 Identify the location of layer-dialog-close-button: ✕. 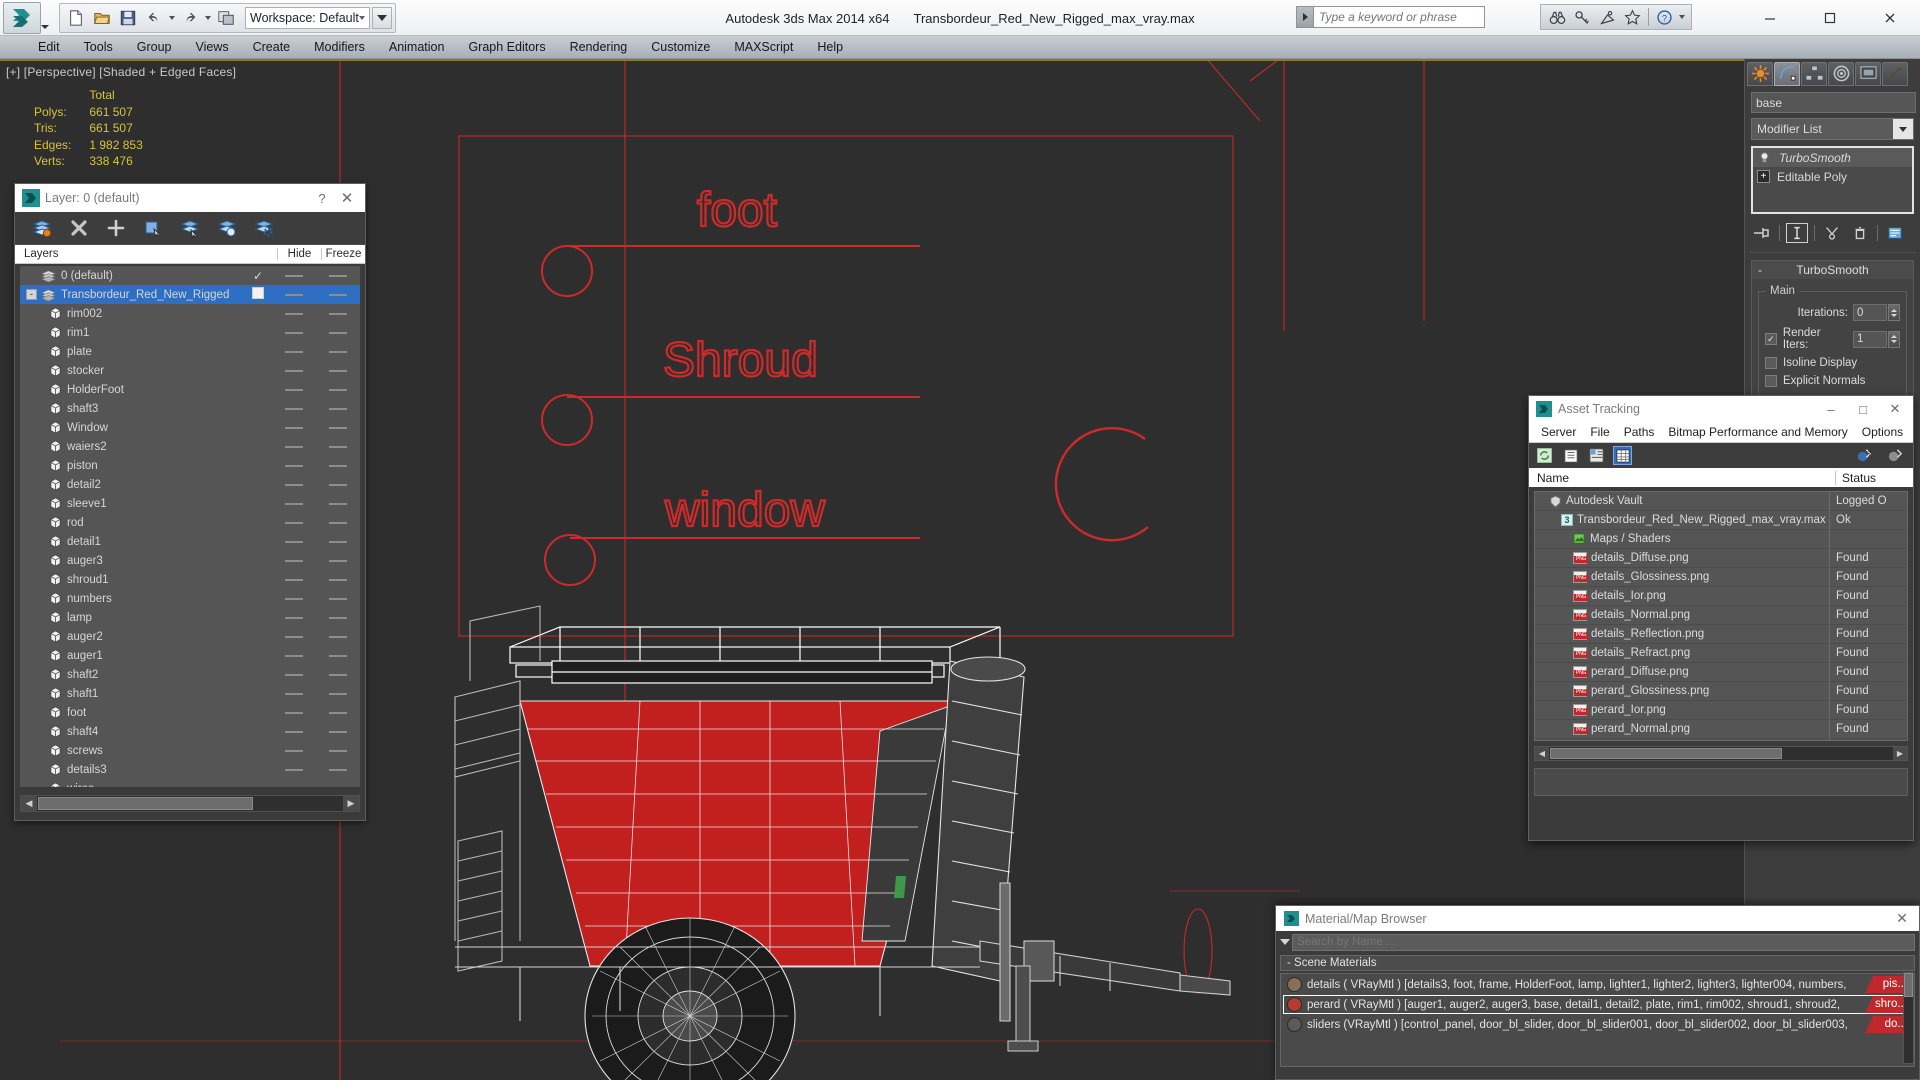
(347, 198).